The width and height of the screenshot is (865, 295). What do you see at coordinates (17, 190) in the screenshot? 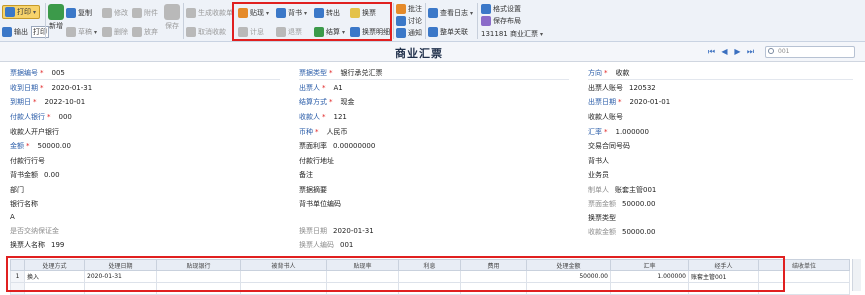
I see `dept-field: 部门` at bounding box center [17, 190].